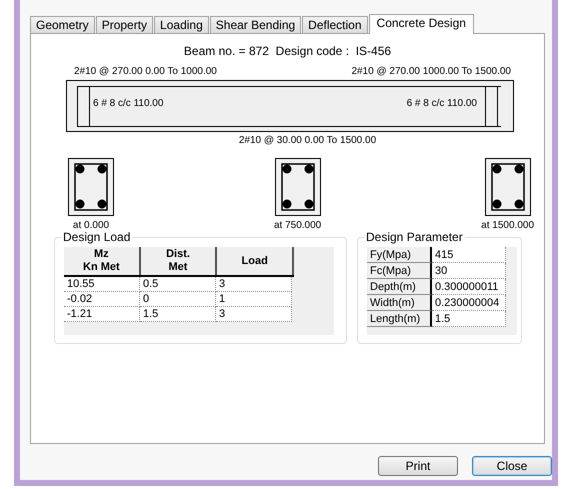  I want to click on table-cell: 1, so click(254, 299).